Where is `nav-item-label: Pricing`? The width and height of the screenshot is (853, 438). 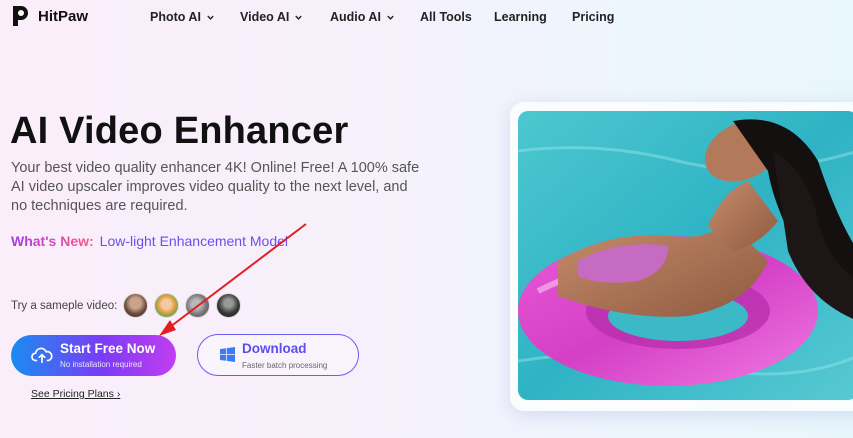
nav-item-label: Pricing is located at coordinates (593, 17).